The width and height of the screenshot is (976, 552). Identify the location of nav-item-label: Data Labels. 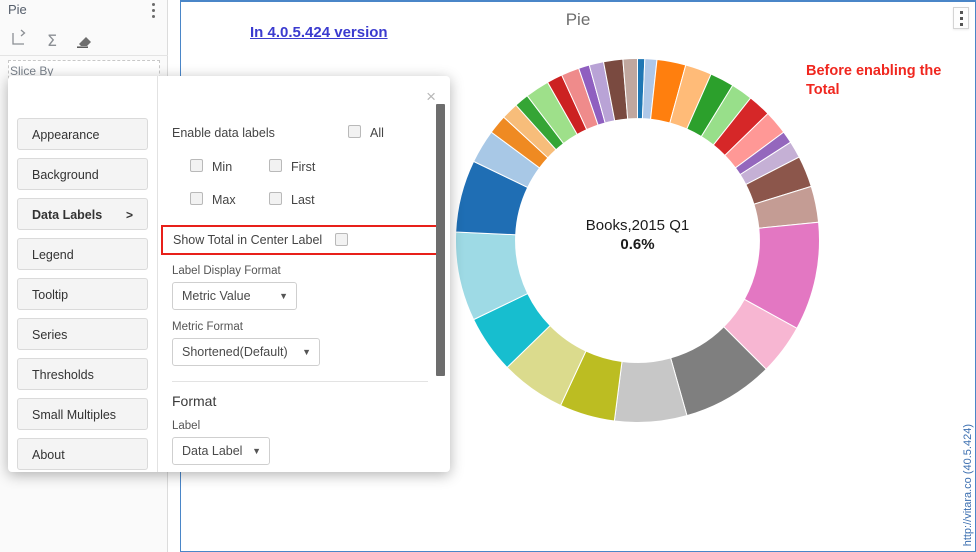
(67, 215).